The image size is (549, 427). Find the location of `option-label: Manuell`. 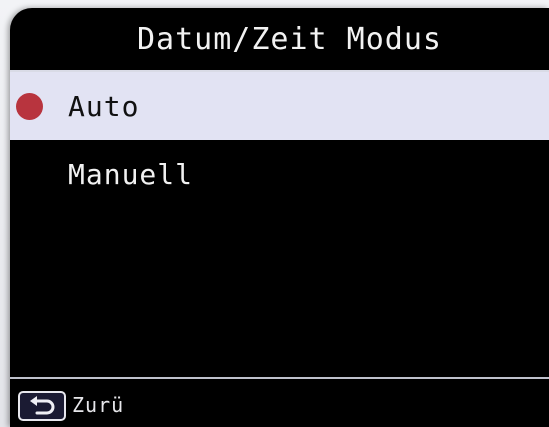

option-label: Manuell is located at coordinates (131, 174).